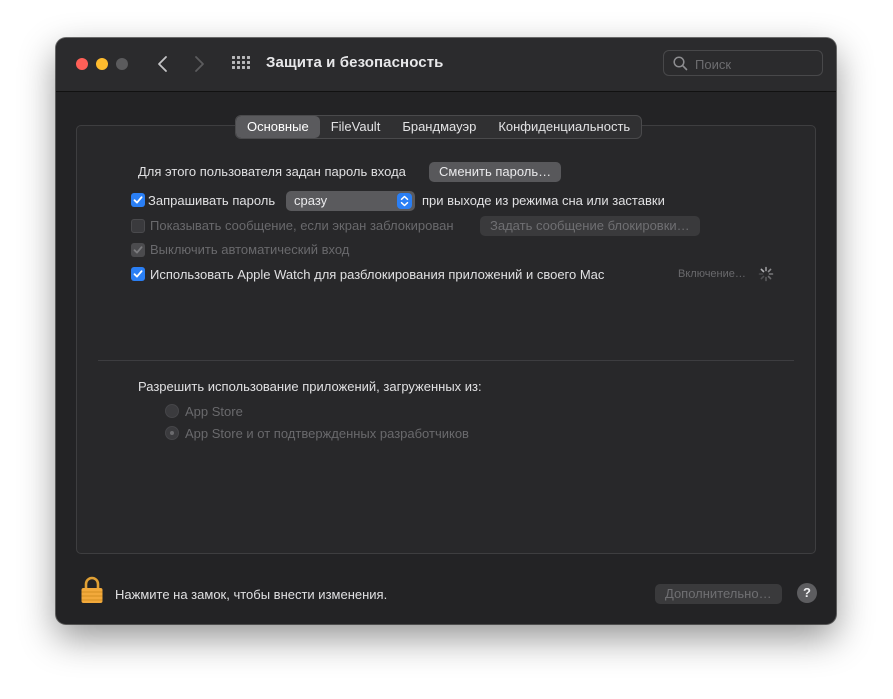  Describe the element at coordinates (214, 411) in the screenshot. I see `radio-app-store-label: App Store` at that location.